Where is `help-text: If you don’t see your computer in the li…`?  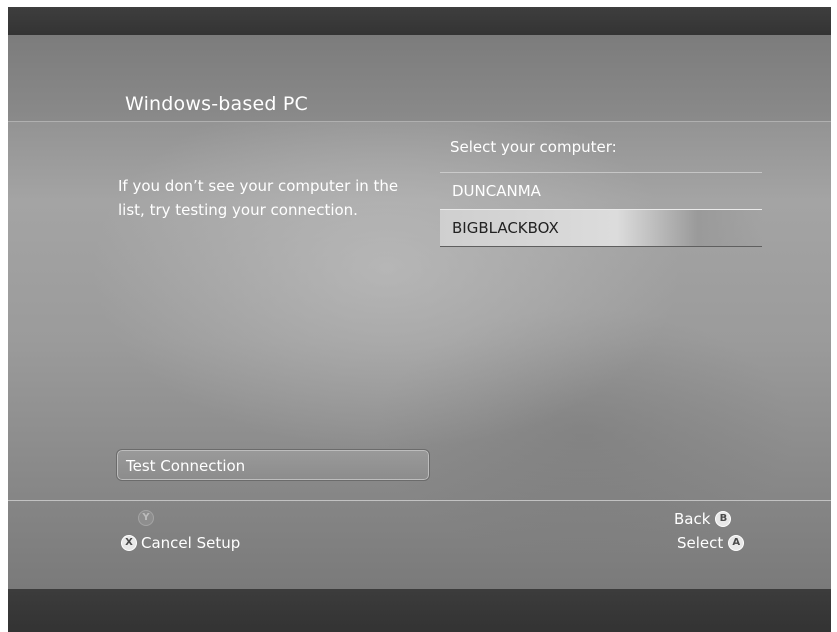
help-text: If you don’t see your computer in the li… is located at coordinates (258, 198).